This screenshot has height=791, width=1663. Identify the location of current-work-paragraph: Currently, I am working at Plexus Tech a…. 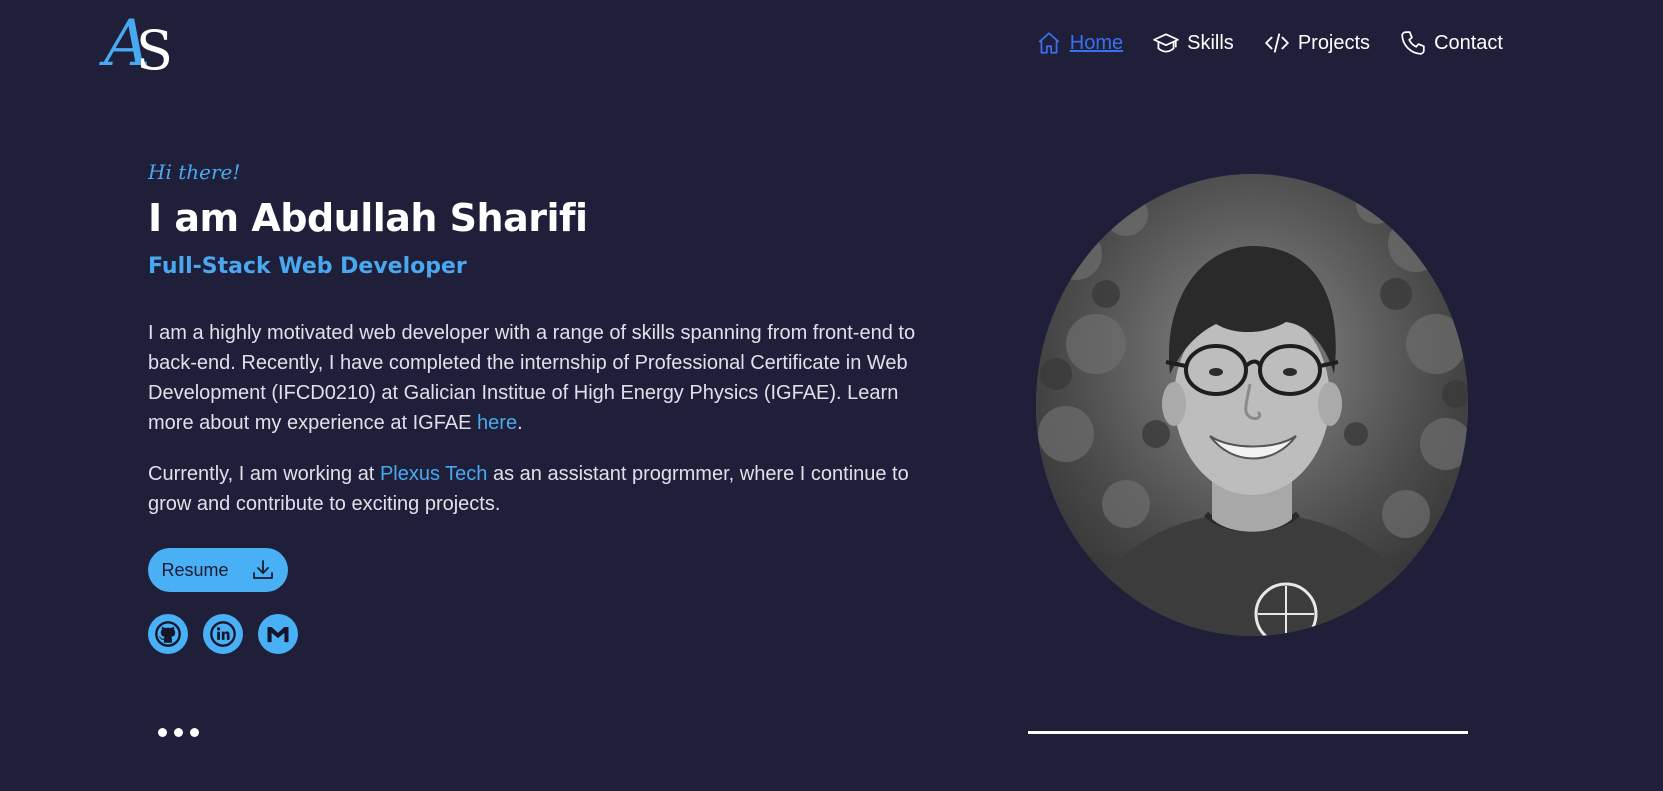
(543, 489).